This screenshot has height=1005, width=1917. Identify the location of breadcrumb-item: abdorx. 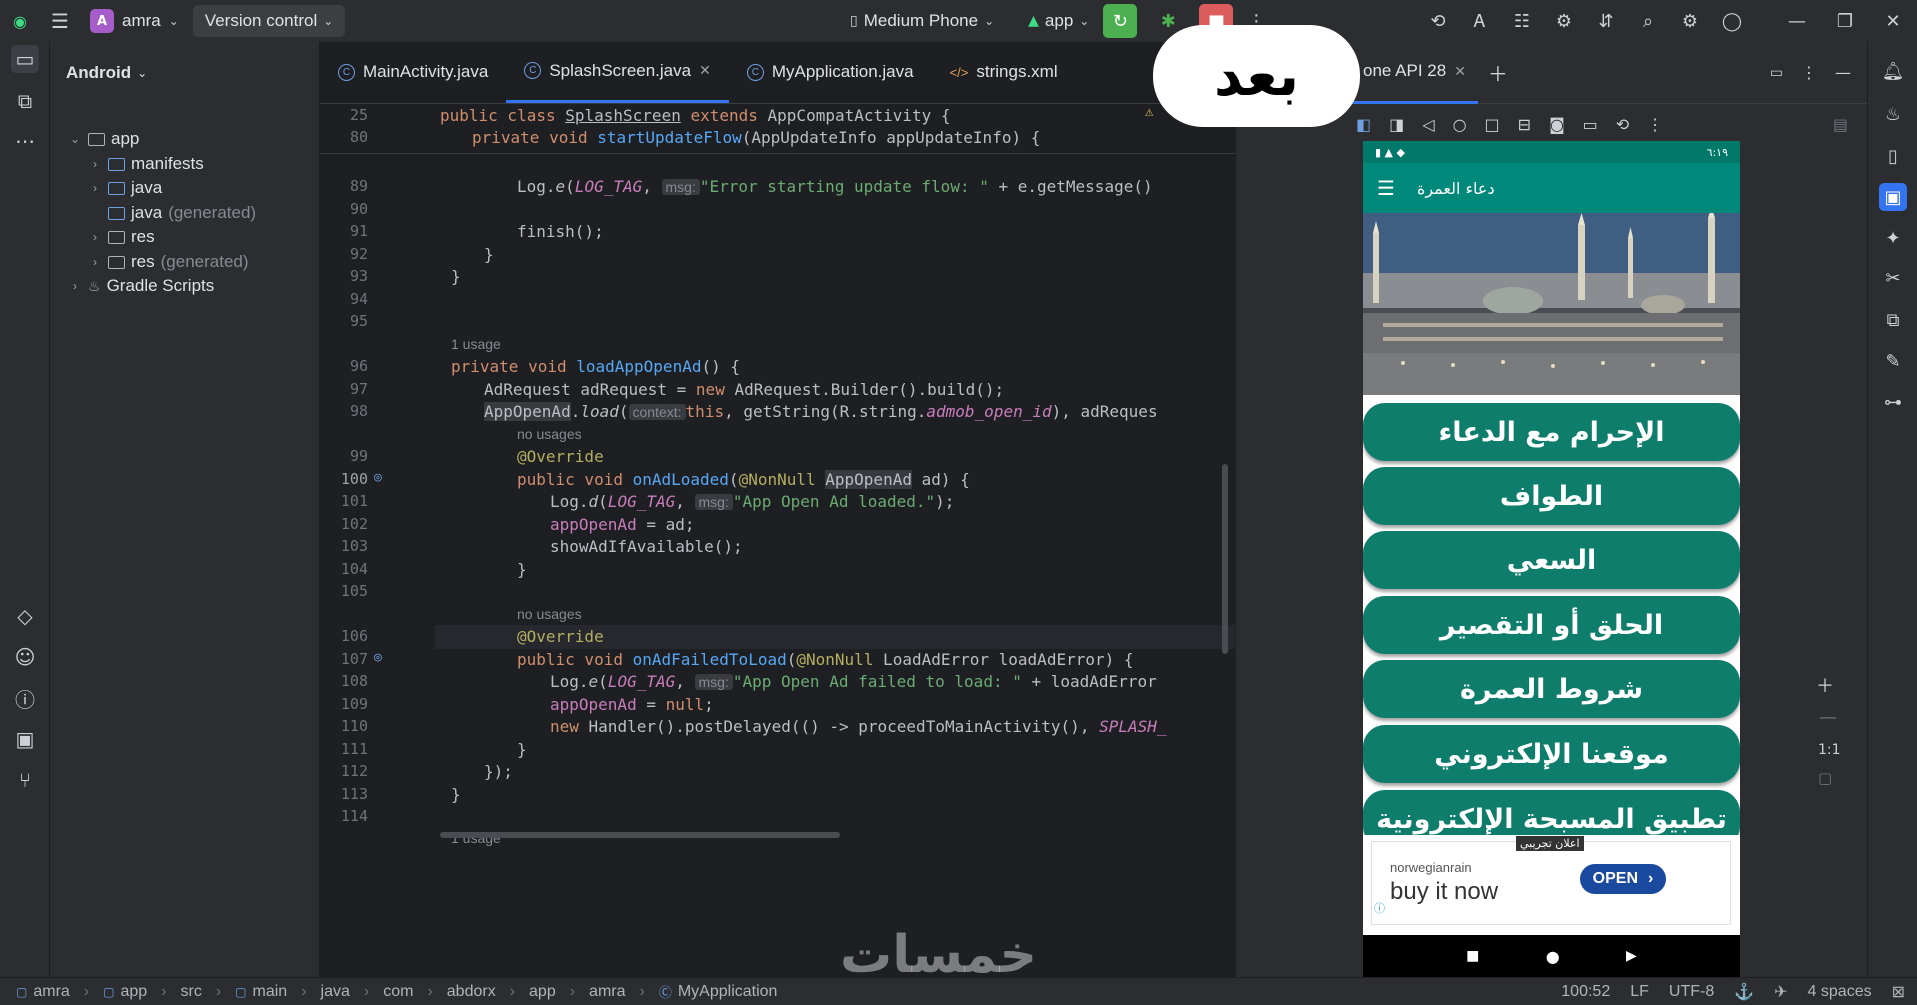
(471, 992).